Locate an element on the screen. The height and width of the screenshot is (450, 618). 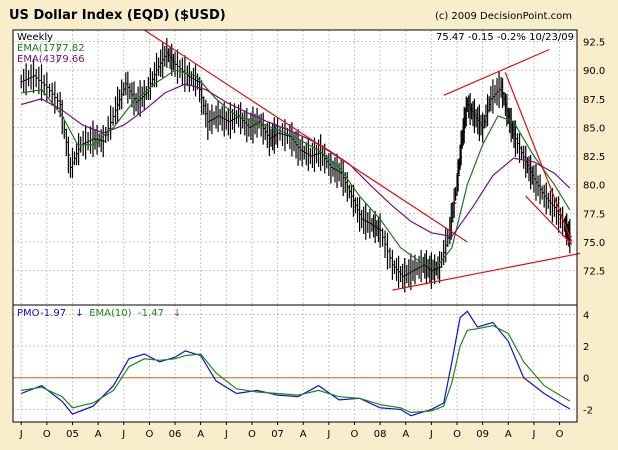
price-readout: 75.47 -0.15 -0.2% 10/23/09 is located at coordinates (505, 37).